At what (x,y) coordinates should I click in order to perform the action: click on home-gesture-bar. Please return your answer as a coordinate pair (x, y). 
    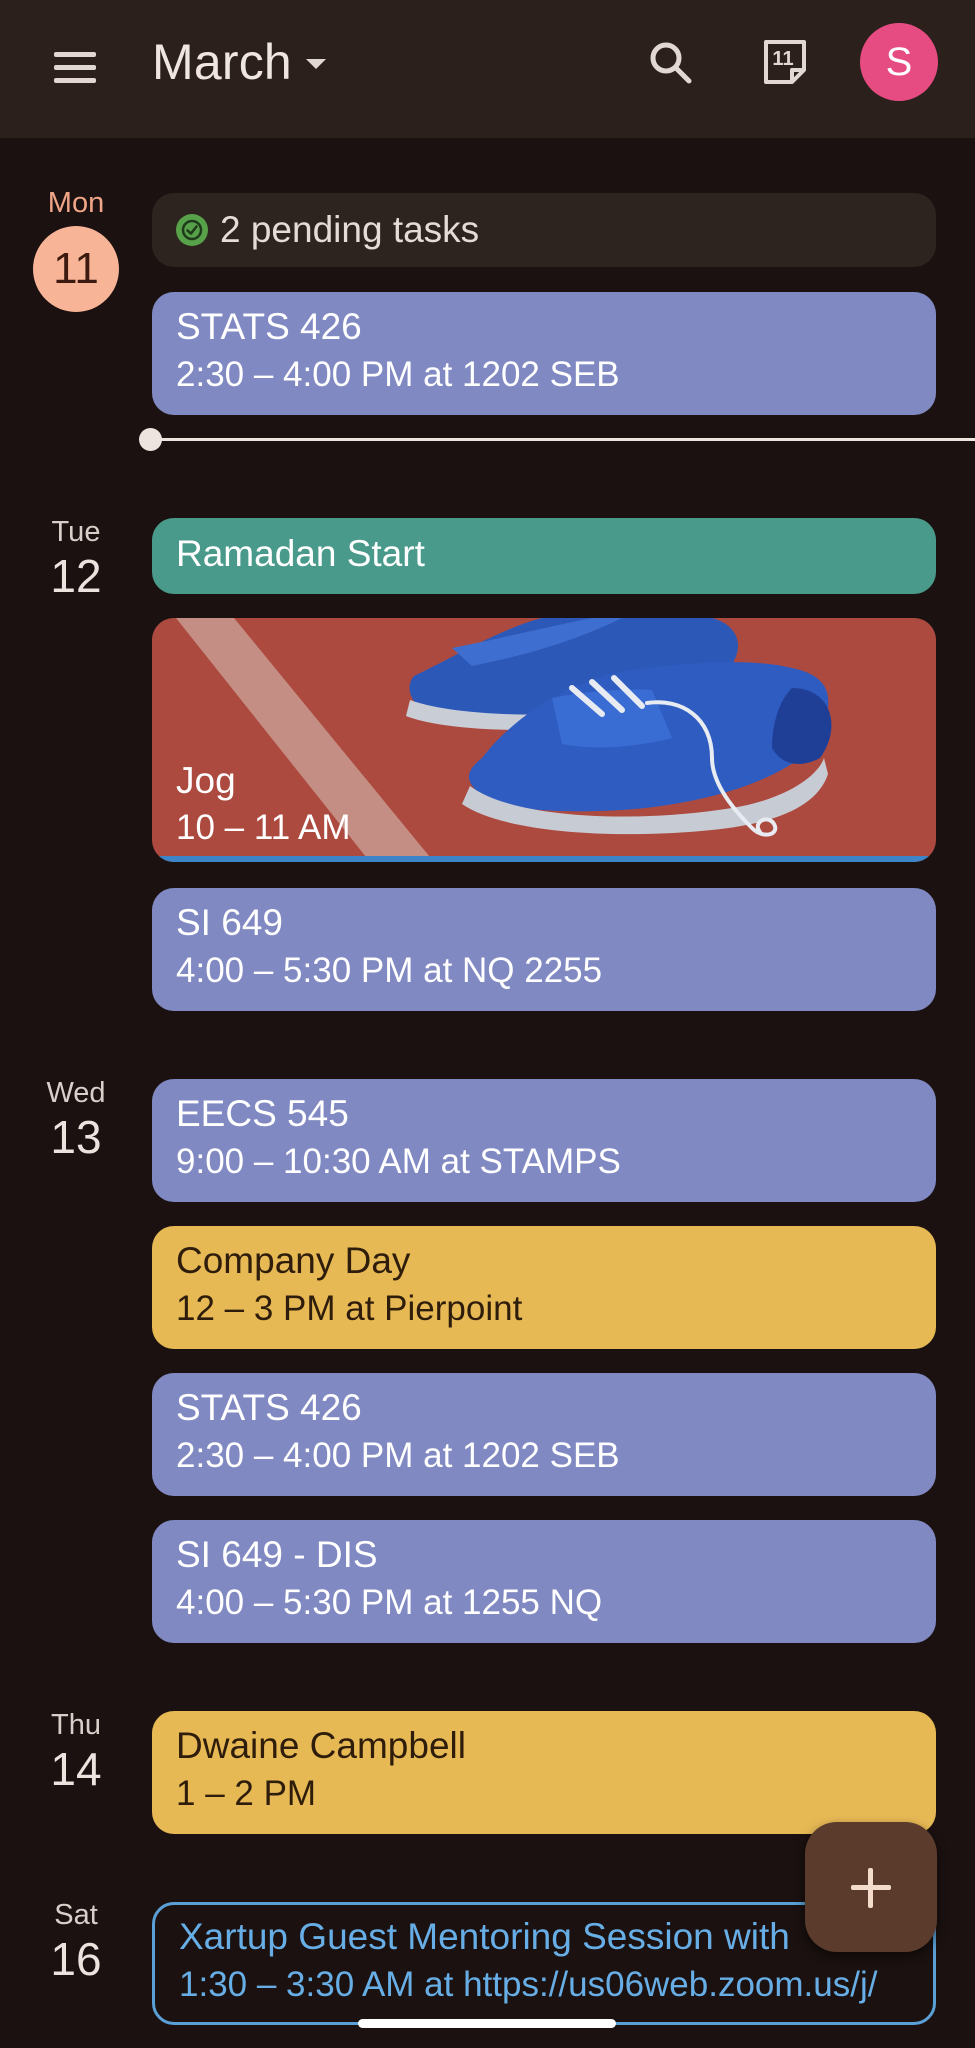
    Looking at the image, I should click on (487, 2023).